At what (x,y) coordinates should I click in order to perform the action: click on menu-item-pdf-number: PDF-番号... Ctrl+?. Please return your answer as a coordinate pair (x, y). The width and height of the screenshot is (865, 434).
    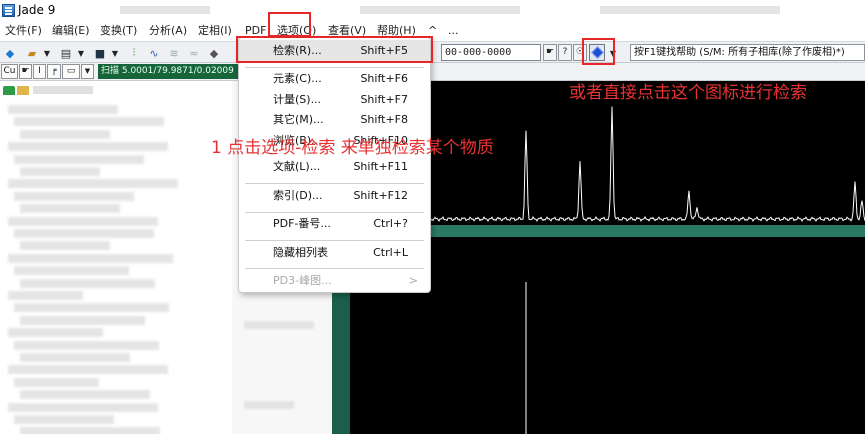
    Looking at the image, I should click on (334, 224).